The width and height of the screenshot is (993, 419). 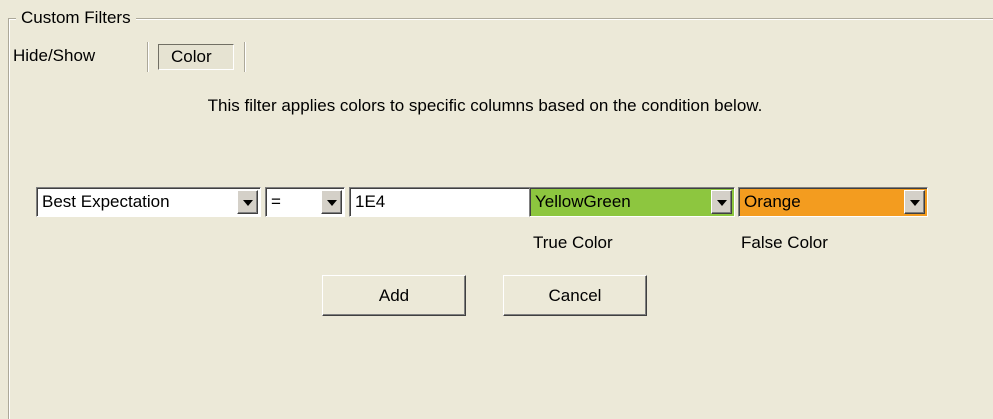 What do you see at coordinates (276, 201) in the screenshot?
I see `operator-select-value: =` at bounding box center [276, 201].